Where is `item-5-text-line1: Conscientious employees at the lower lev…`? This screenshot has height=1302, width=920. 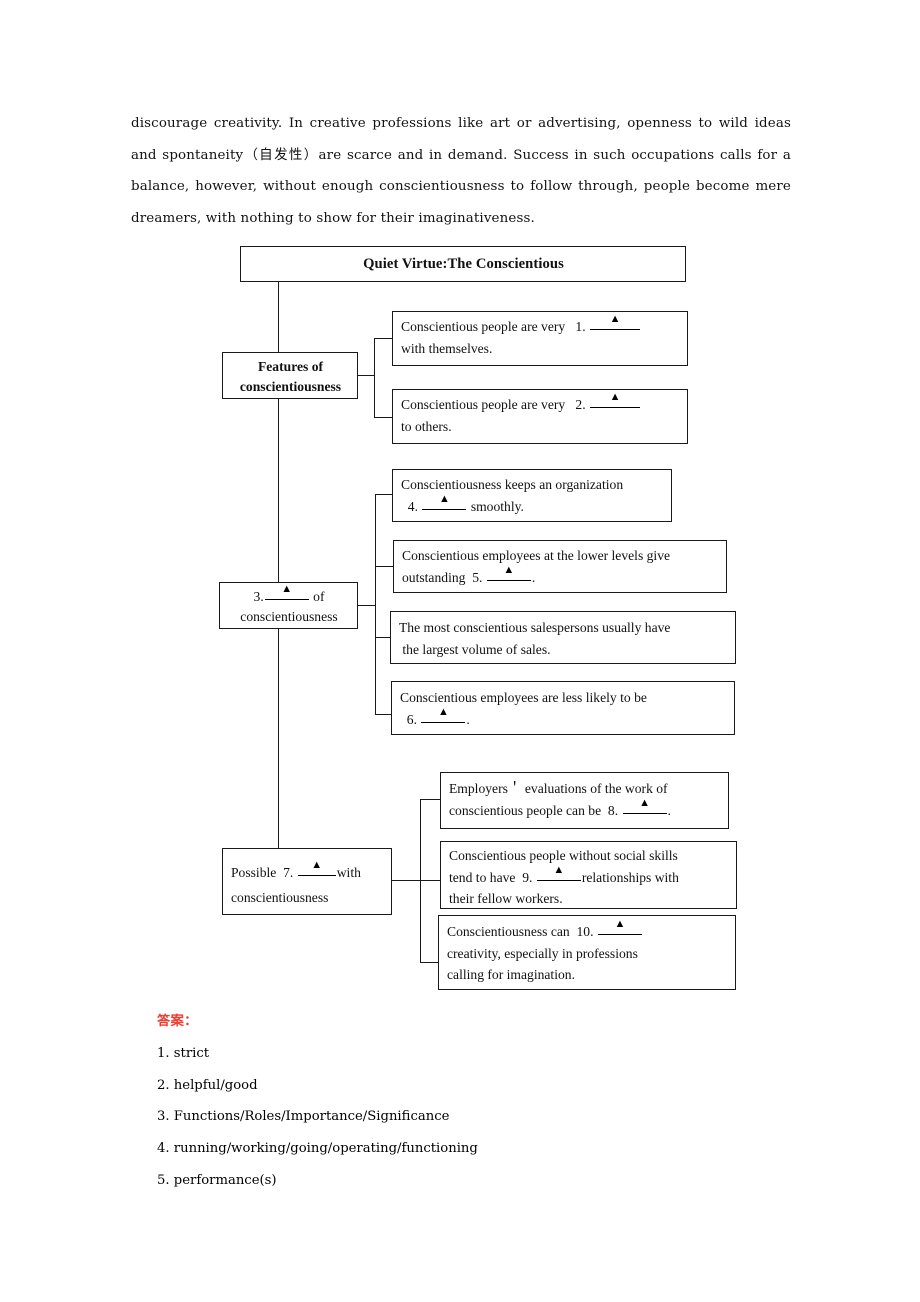
item-5-text-line1: Conscientious employees at the lower lev… is located at coordinates (536, 555).